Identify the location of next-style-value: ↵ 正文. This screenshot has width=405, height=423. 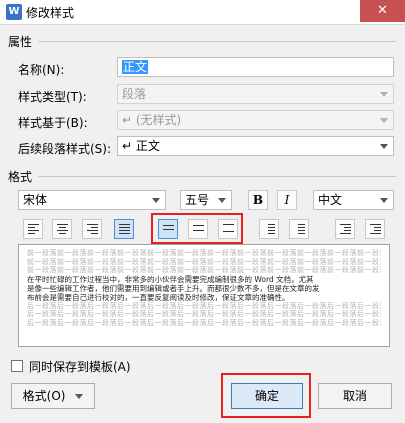
(141, 146).